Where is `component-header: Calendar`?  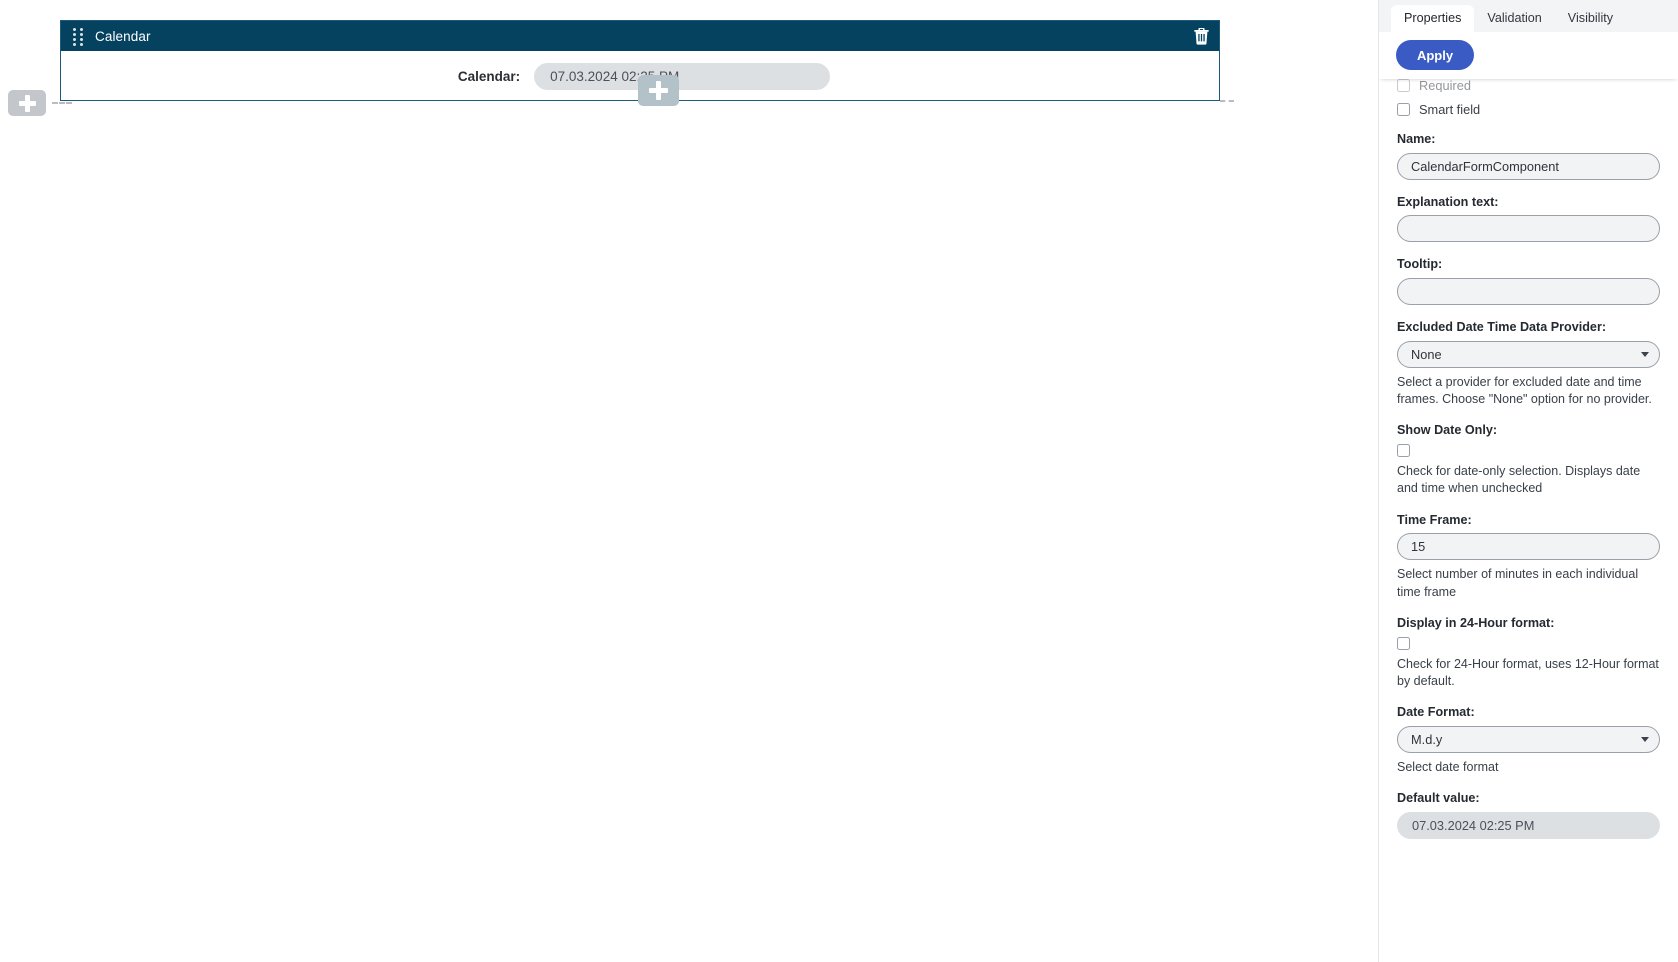 component-header: Calendar is located at coordinates (640, 36).